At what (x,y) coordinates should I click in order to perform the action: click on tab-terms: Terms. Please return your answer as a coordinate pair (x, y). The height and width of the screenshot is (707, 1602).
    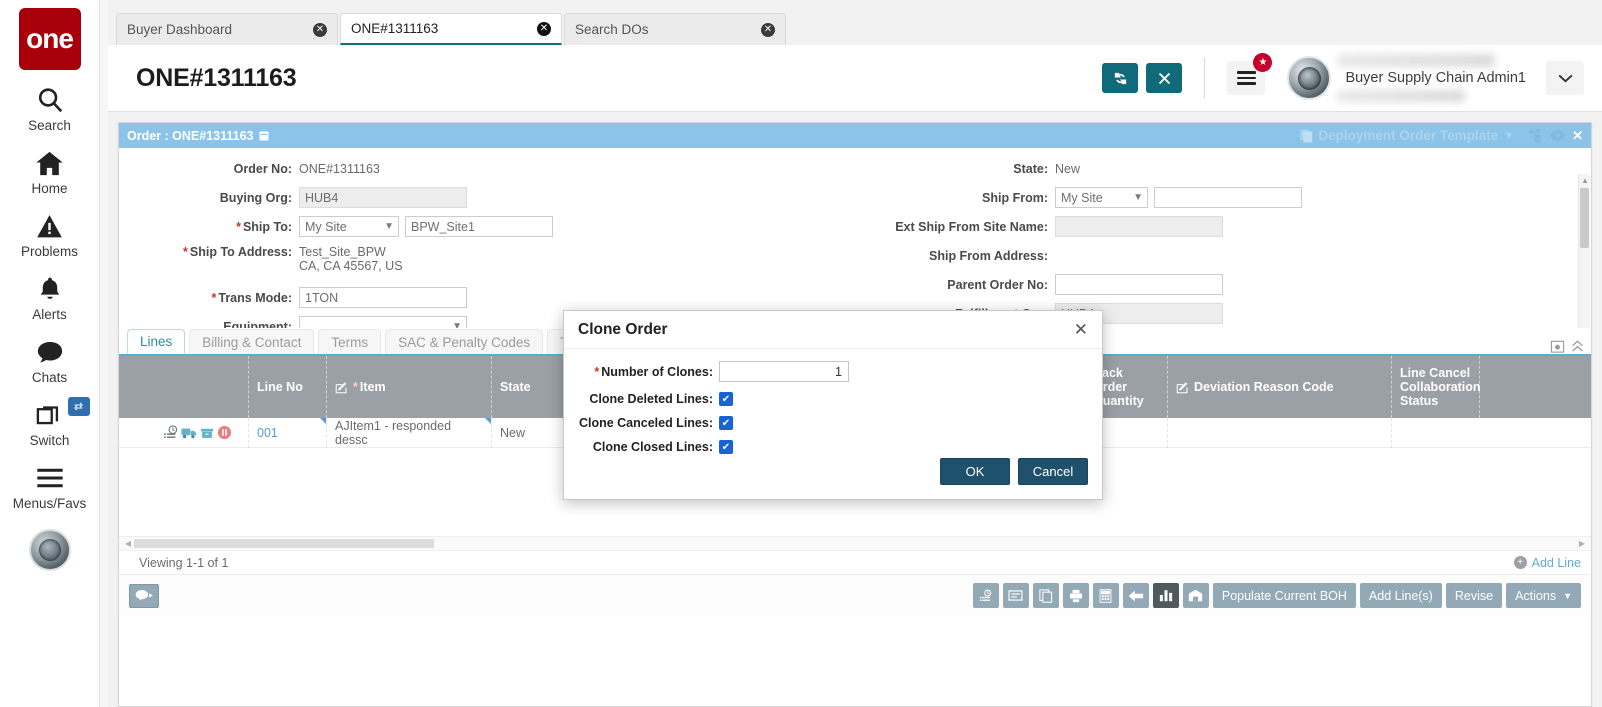
    Looking at the image, I should click on (350, 341).